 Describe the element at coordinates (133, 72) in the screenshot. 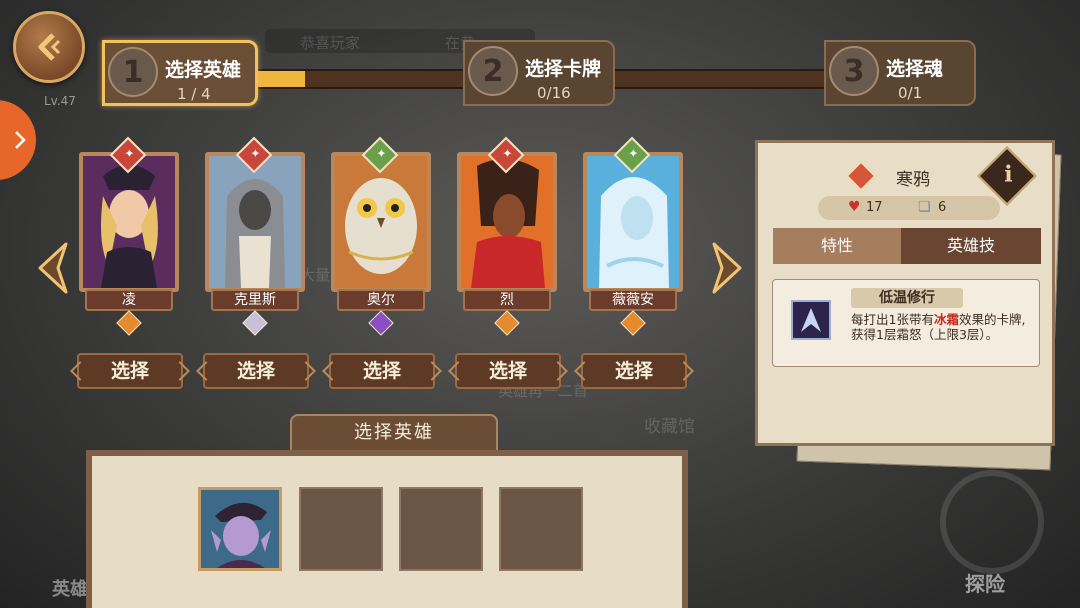

I see `step-number: 1` at that location.